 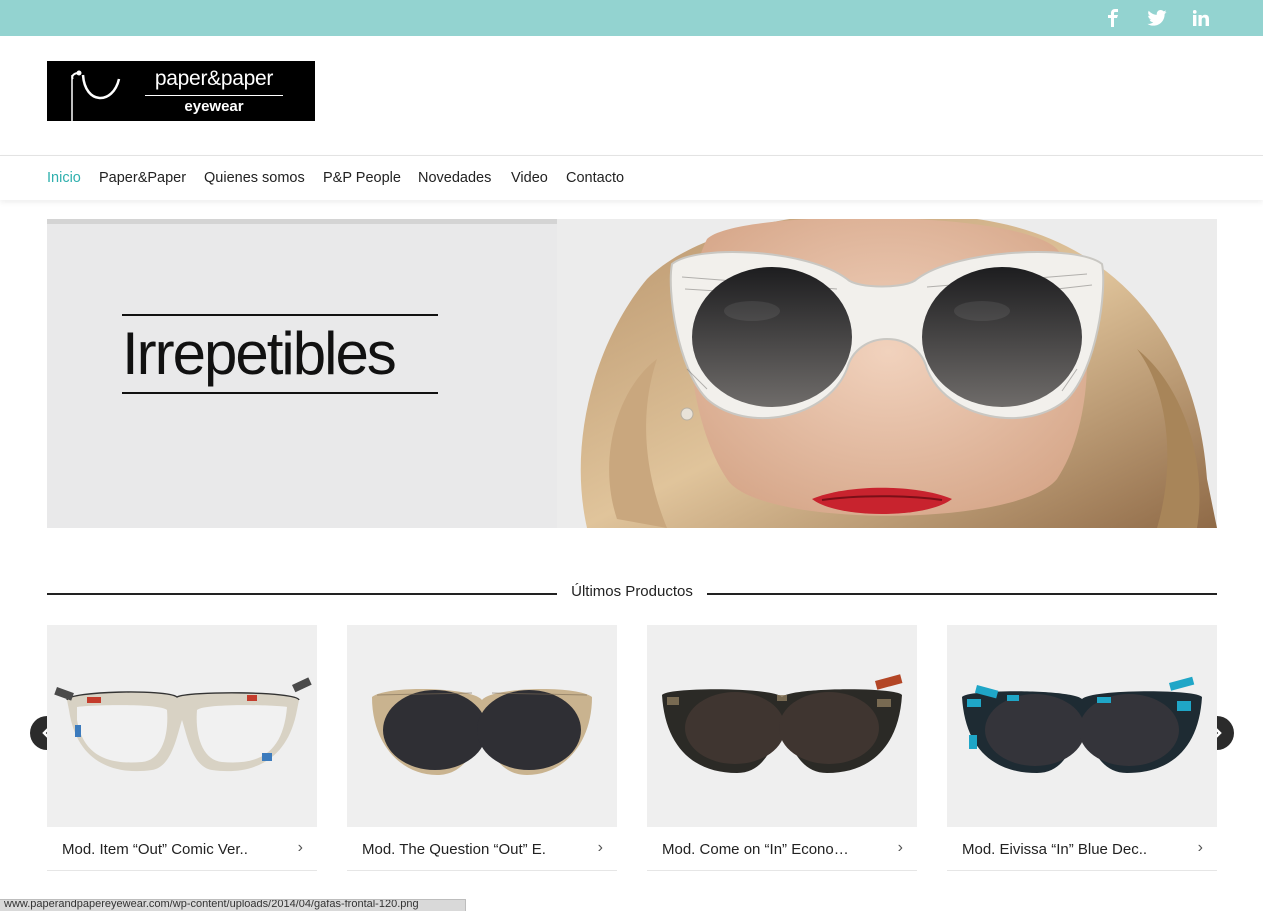 I want to click on linkedin-icon, so click(x=1201, y=18).